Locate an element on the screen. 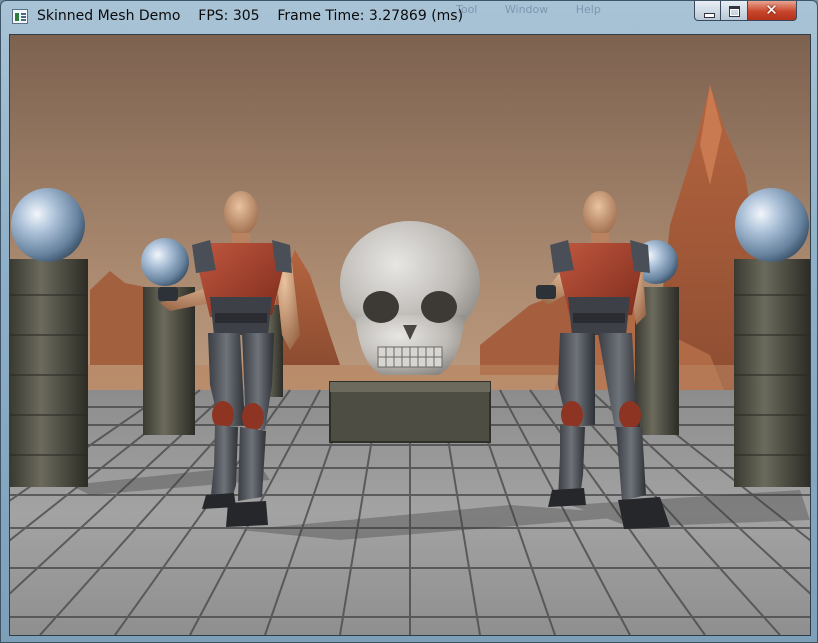 Image resolution: width=818 pixels, height=643 pixels. maximize-button is located at coordinates (734, 11).